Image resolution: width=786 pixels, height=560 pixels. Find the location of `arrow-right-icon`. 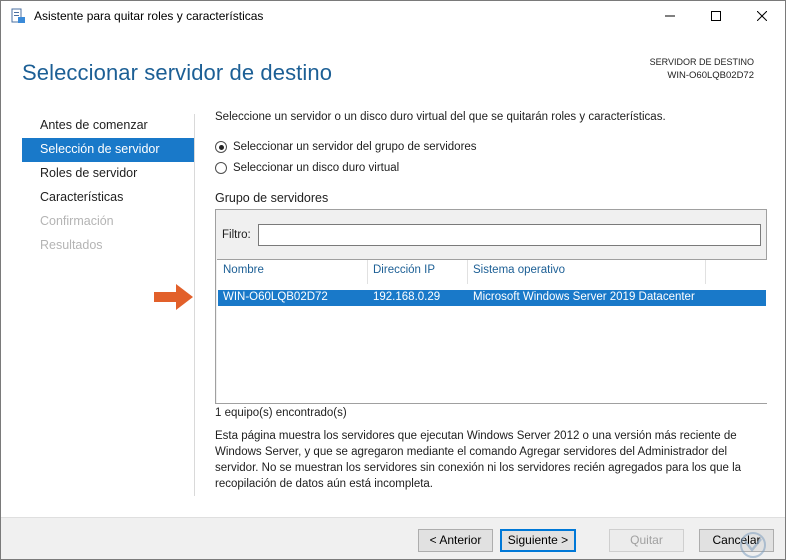

arrow-right-icon is located at coordinates (174, 297).